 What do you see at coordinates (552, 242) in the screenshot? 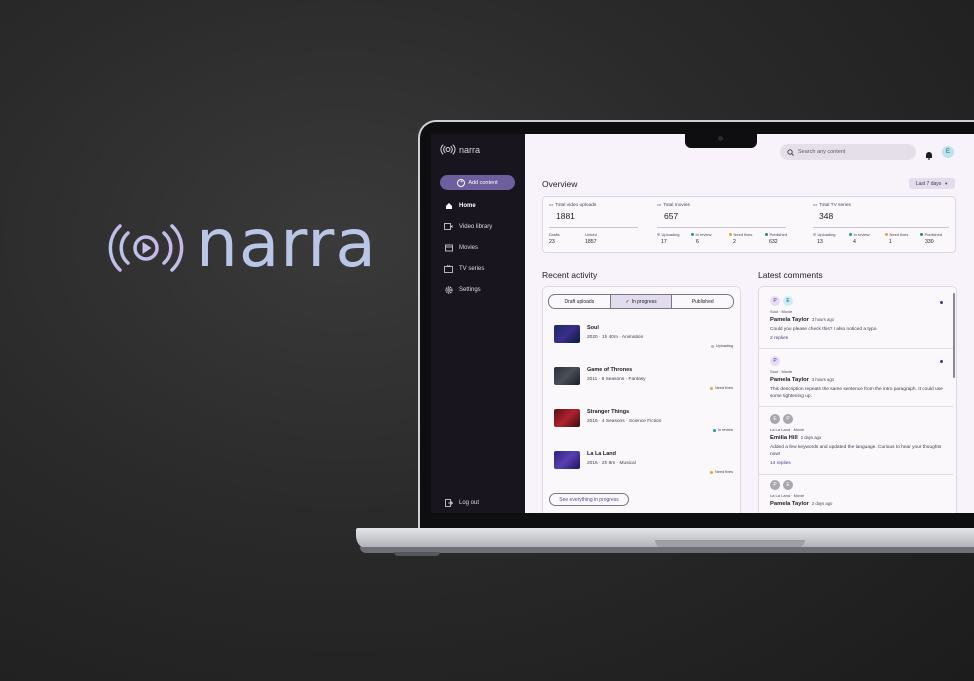
I see `drafts-value: 23` at bounding box center [552, 242].